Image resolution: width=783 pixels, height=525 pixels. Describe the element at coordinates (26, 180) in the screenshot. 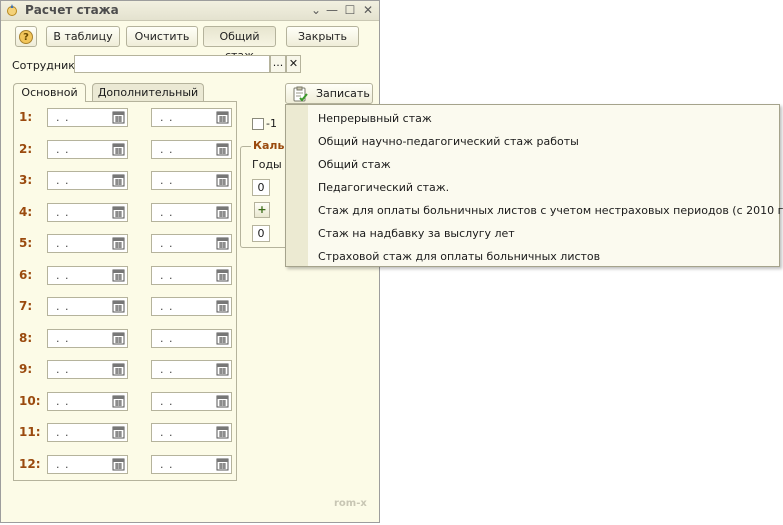

I see `row-label: 3:` at that location.